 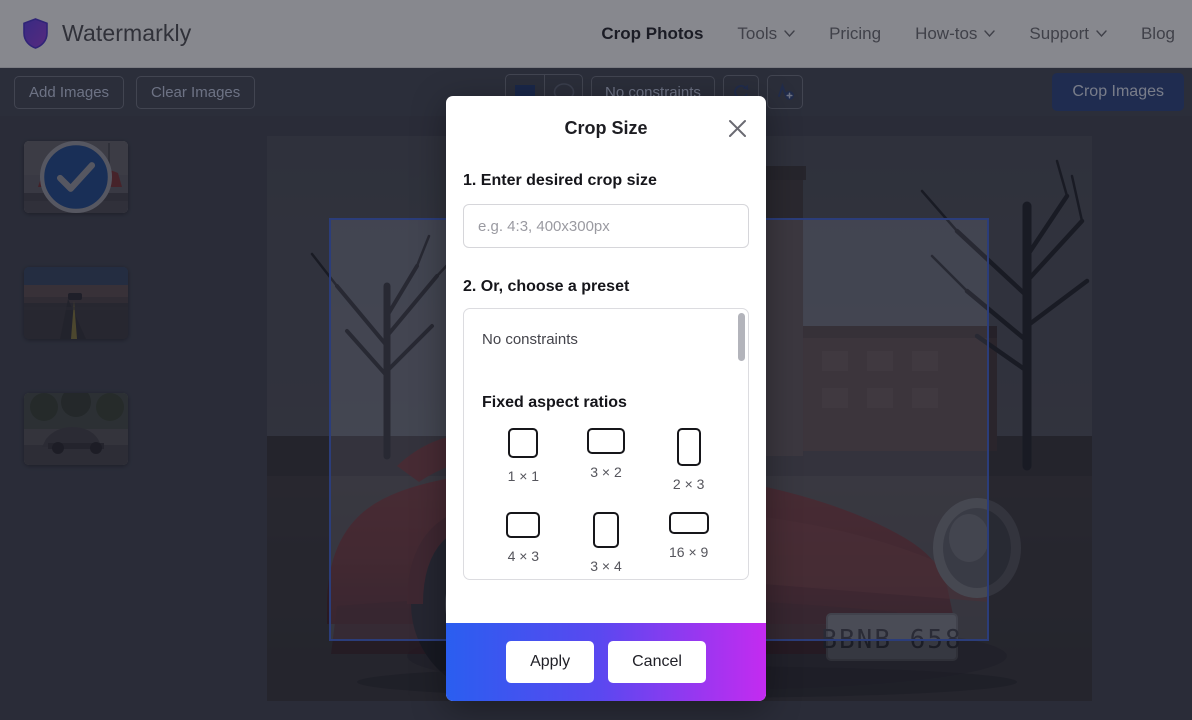 What do you see at coordinates (606, 226) in the screenshot?
I see `crop-size-input` at bounding box center [606, 226].